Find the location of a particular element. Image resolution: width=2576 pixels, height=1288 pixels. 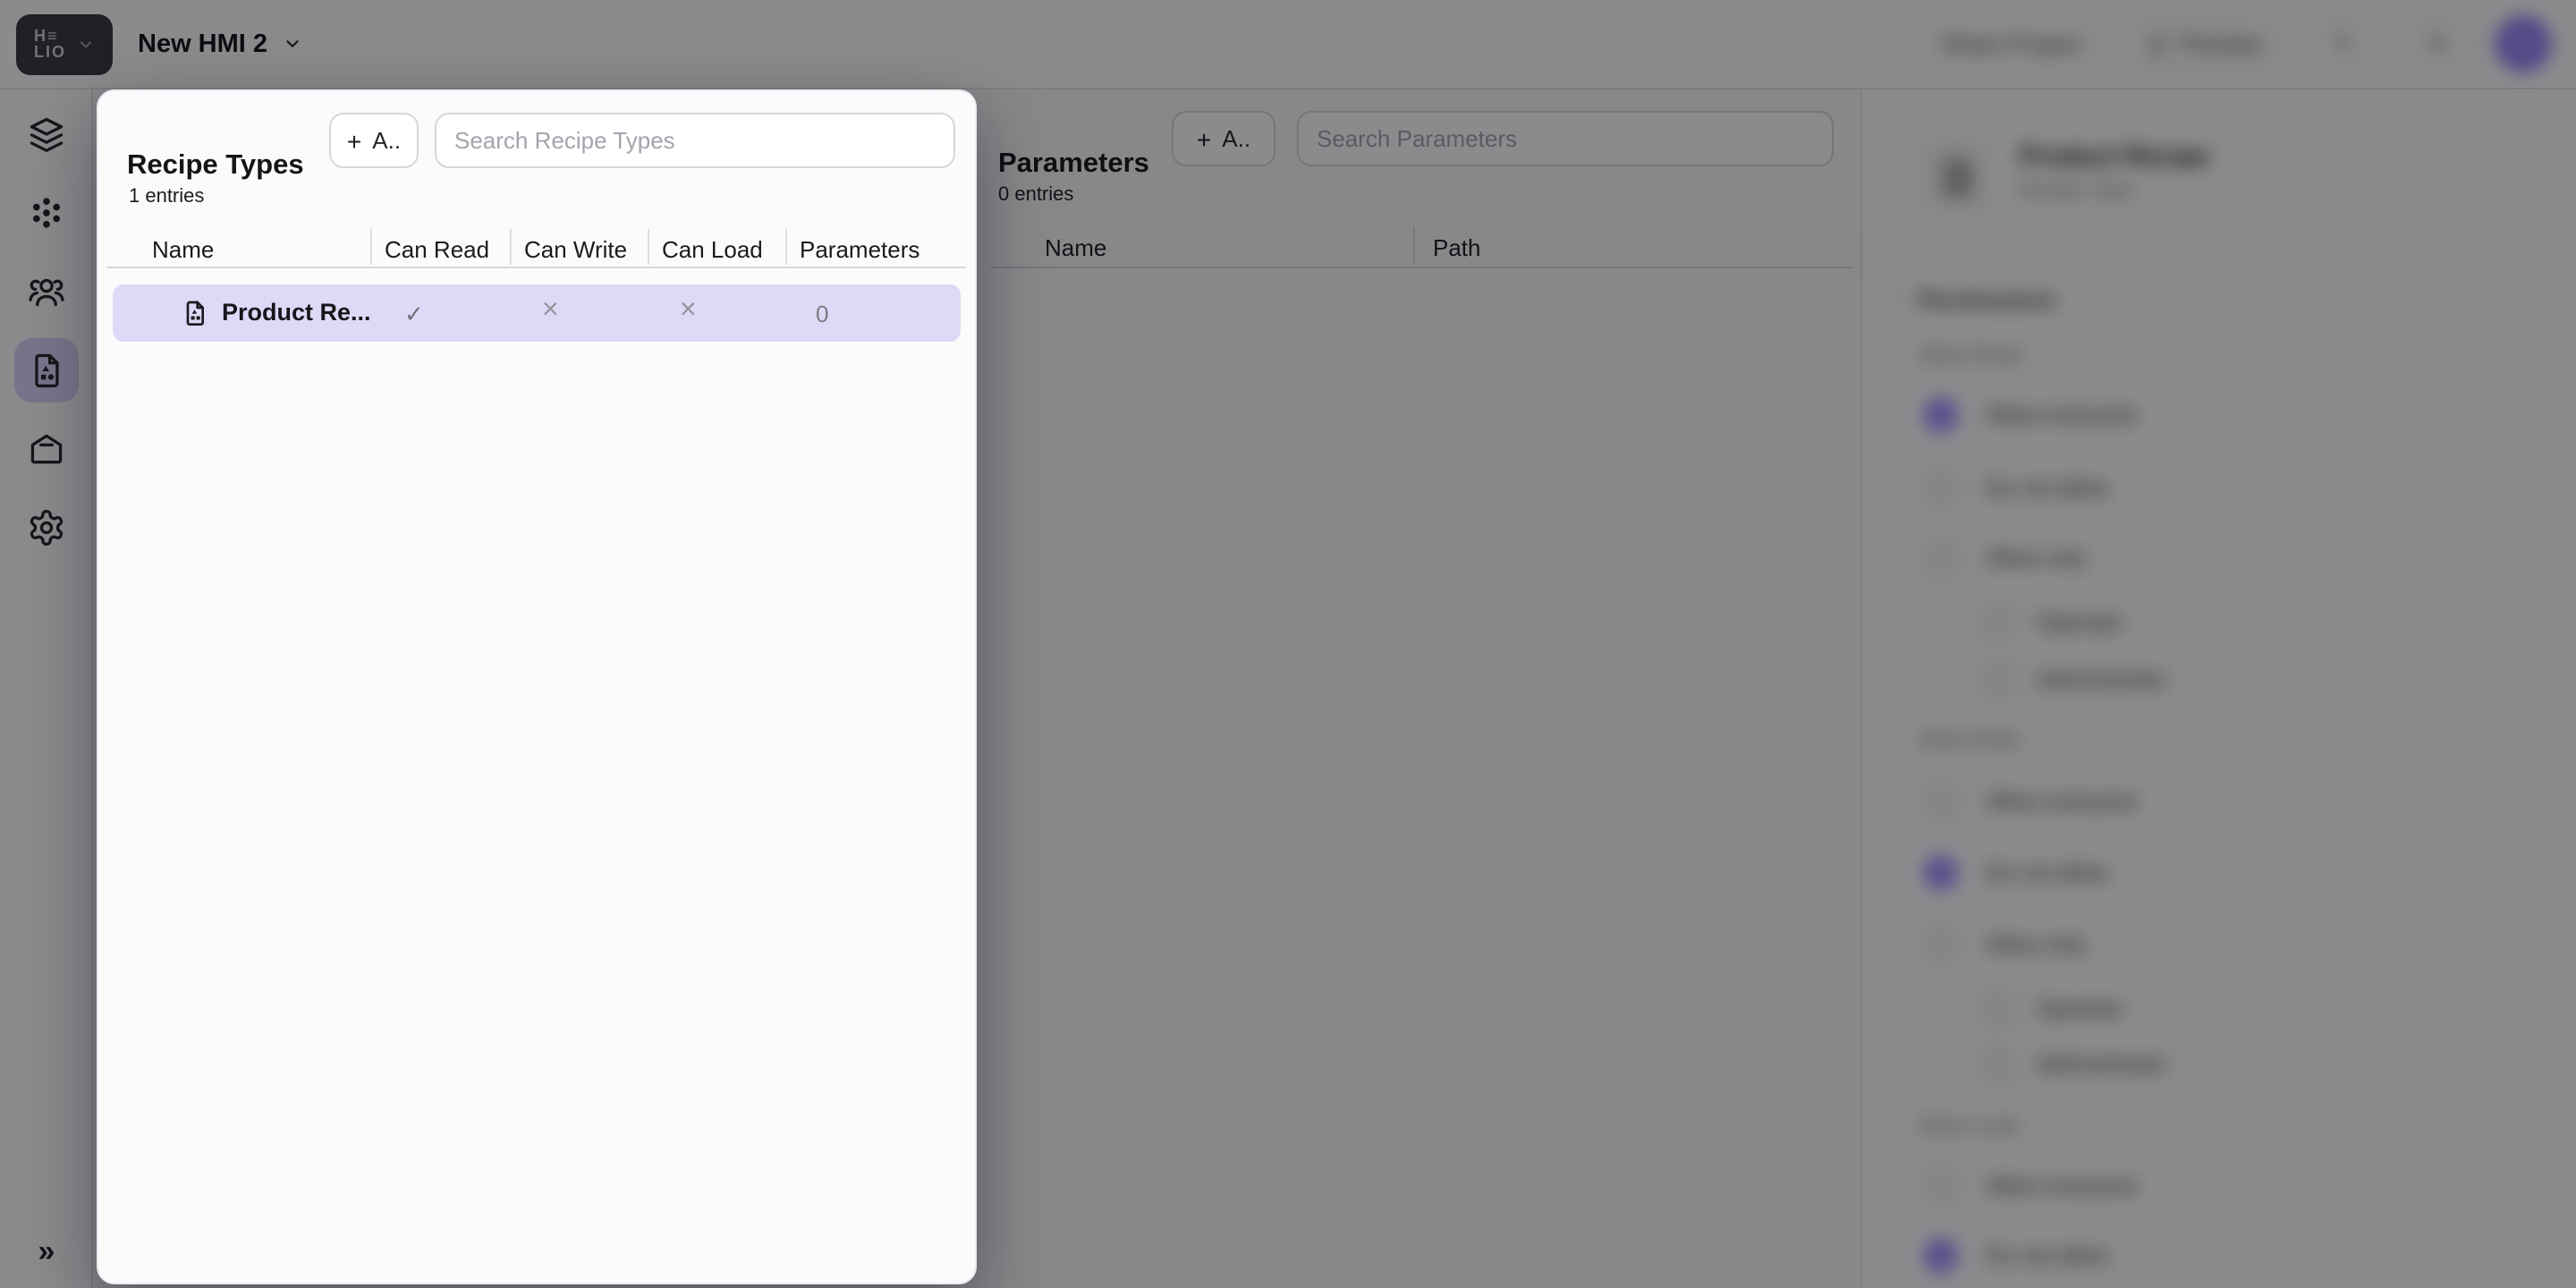

column-can-write: Can Write is located at coordinates (576, 249).